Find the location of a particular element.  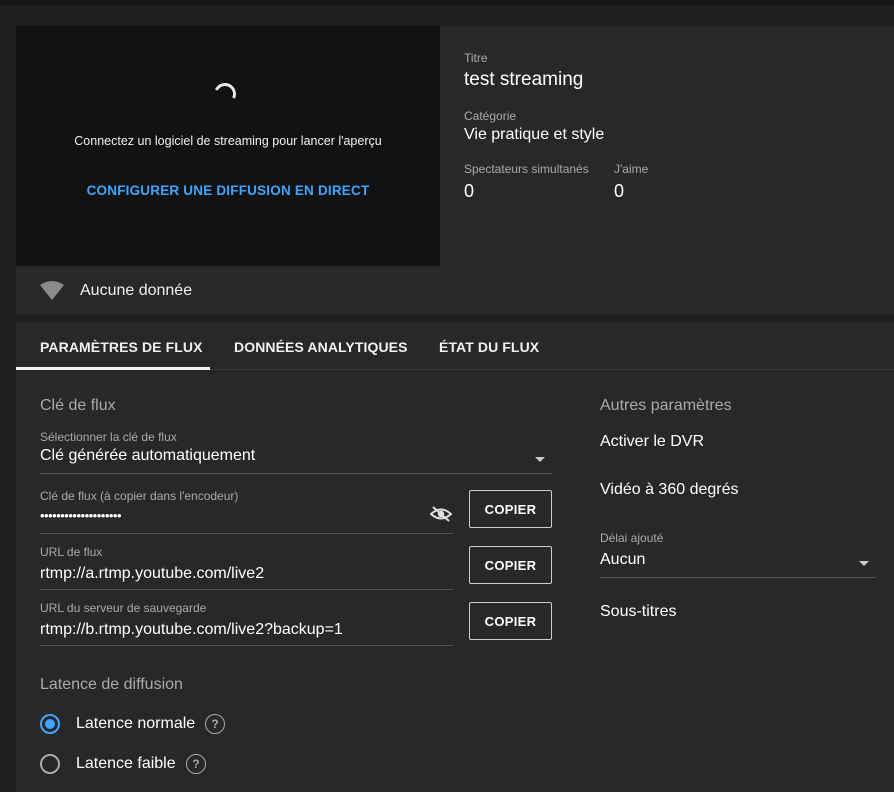

stream-key-section-title: Clé de flux is located at coordinates (78, 405).